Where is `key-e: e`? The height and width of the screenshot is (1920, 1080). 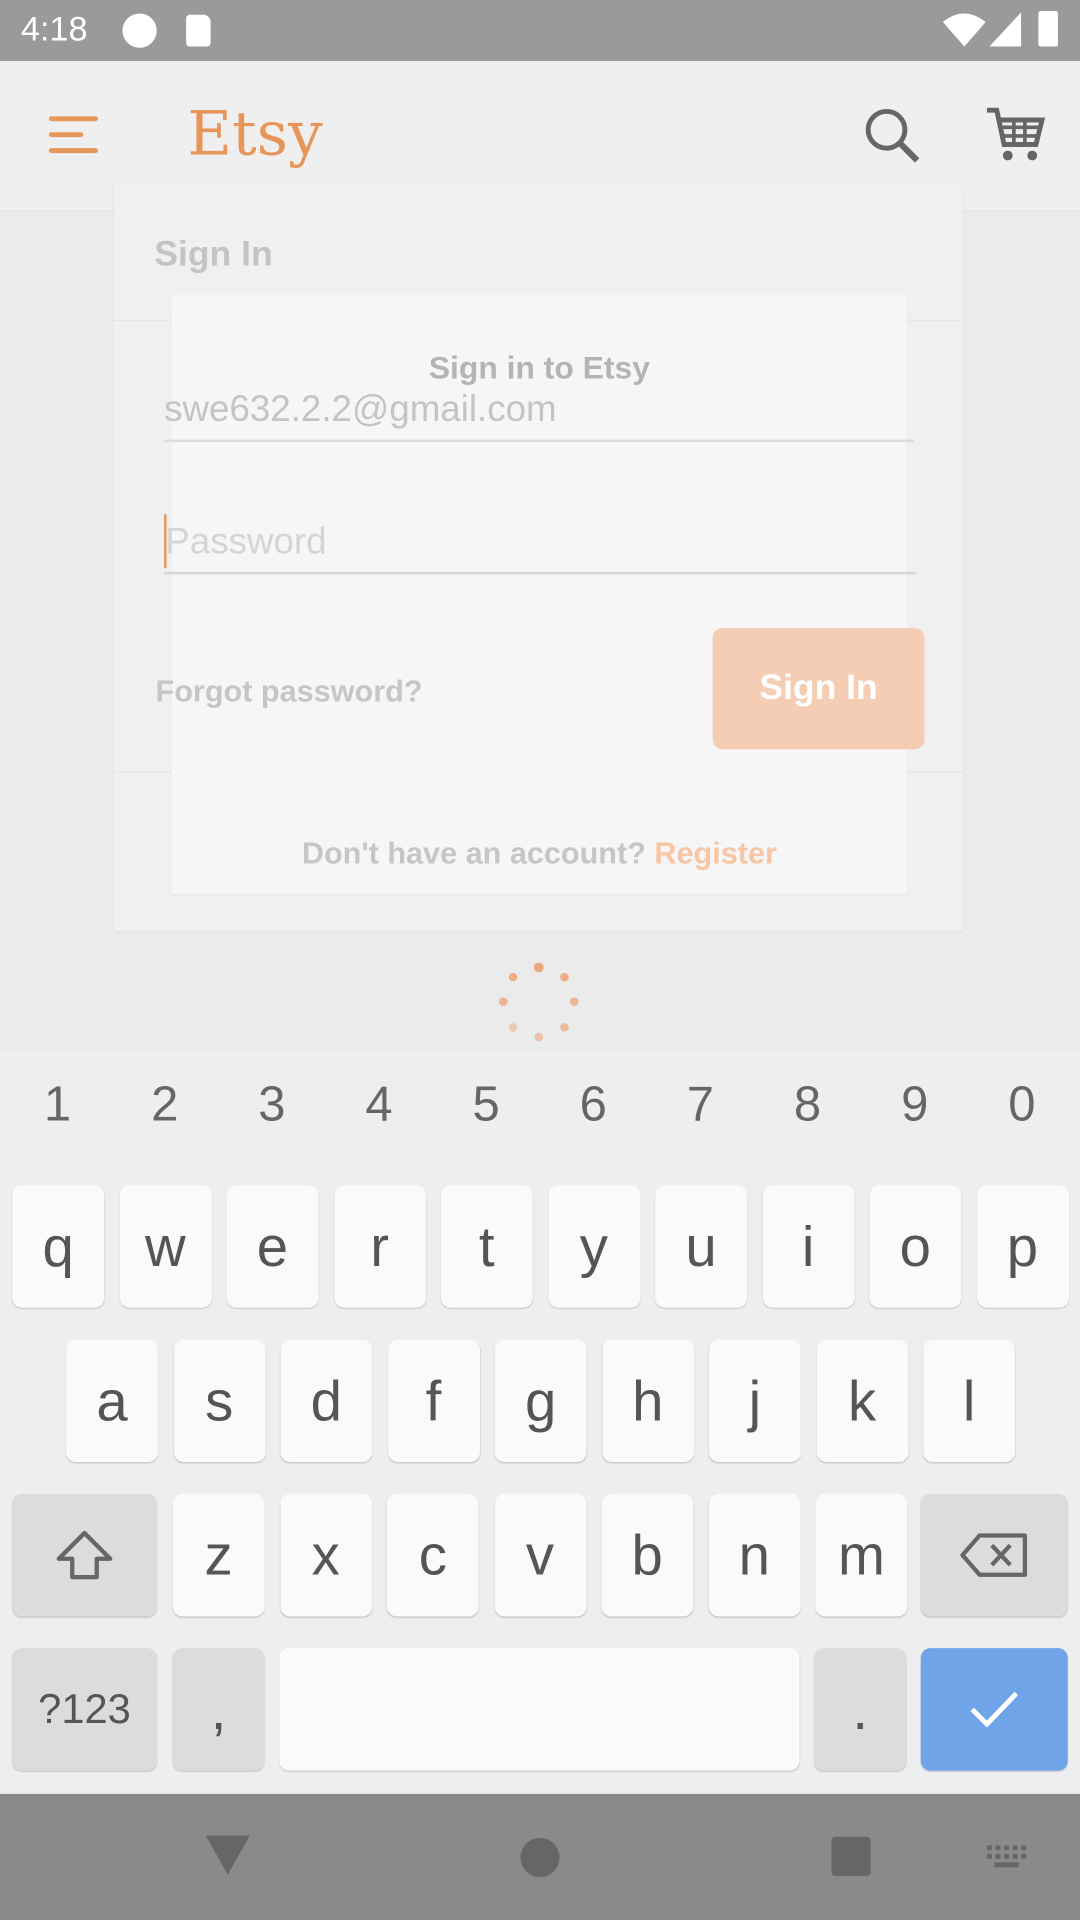 key-e: e is located at coordinates (272, 1246).